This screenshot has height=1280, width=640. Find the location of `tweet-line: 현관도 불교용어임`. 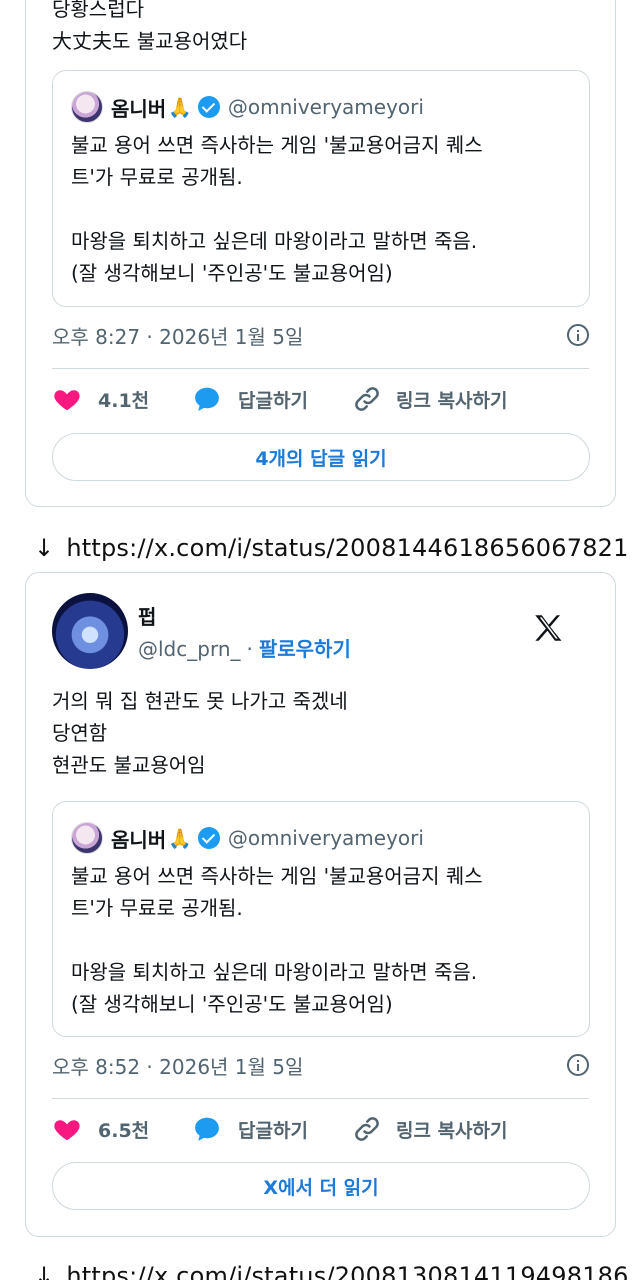

tweet-line: 현관도 불교용어임 is located at coordinates (129, 765).